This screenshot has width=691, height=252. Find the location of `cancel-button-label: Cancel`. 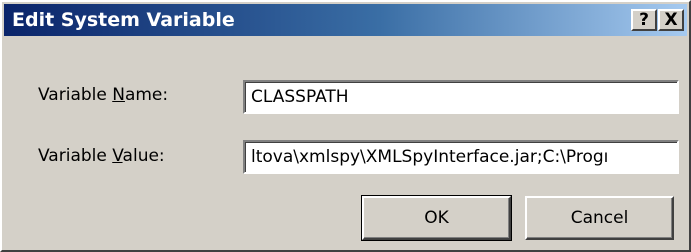

cancel-button-label: Cancel is located at coordinates (599, 218).